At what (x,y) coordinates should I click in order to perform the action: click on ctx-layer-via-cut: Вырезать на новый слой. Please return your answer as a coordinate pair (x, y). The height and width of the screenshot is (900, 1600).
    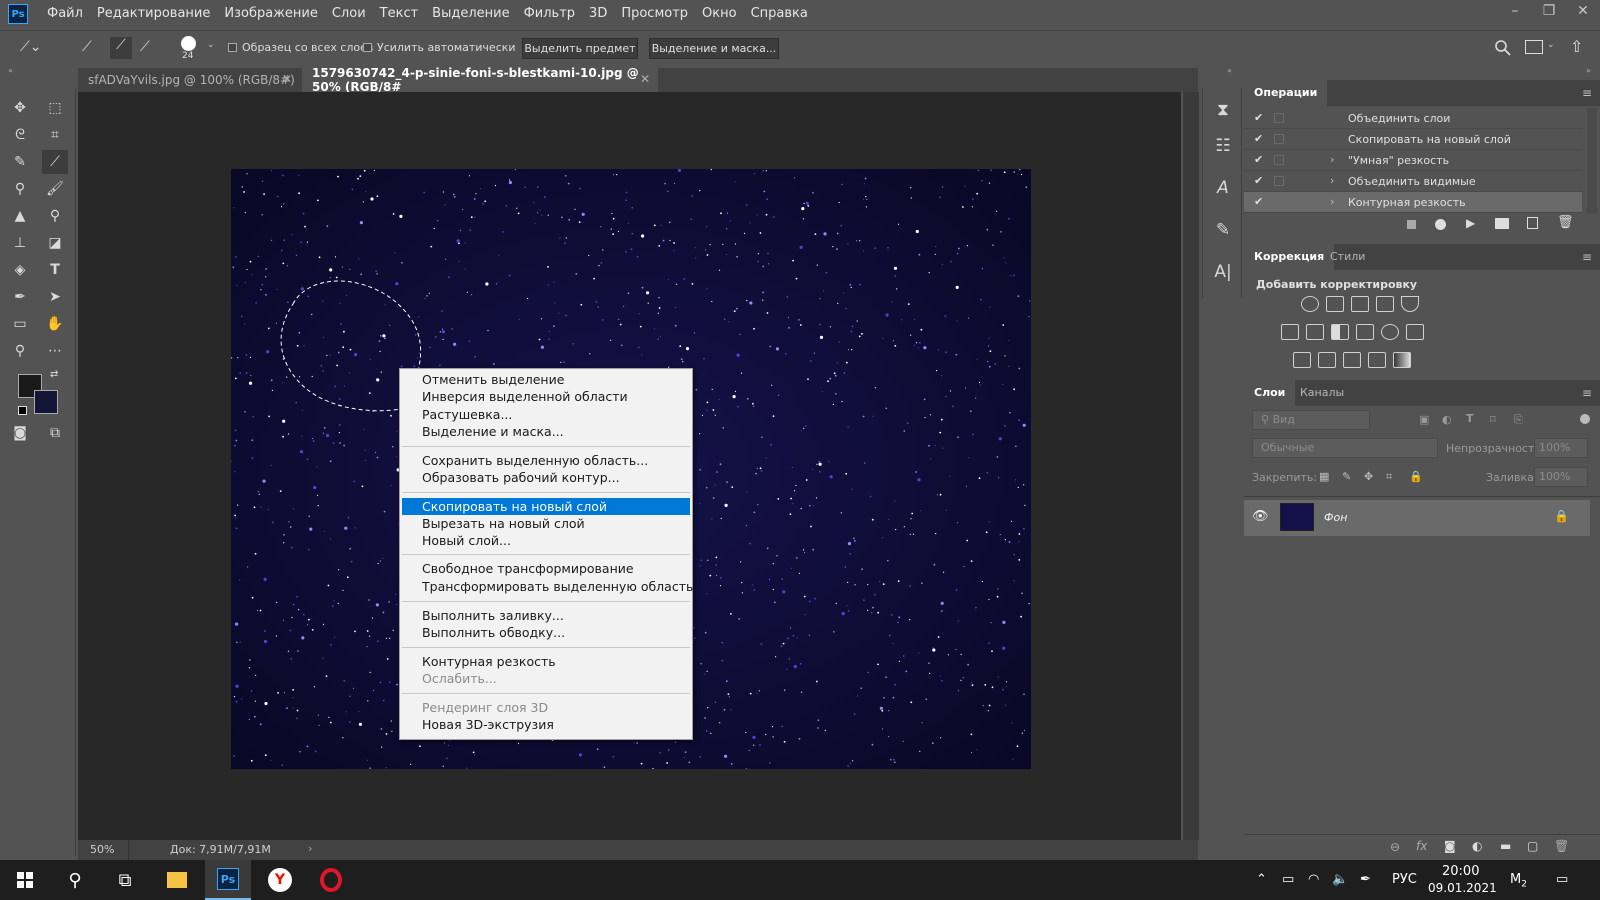
    Looking at the image, I should click on (546, 523).